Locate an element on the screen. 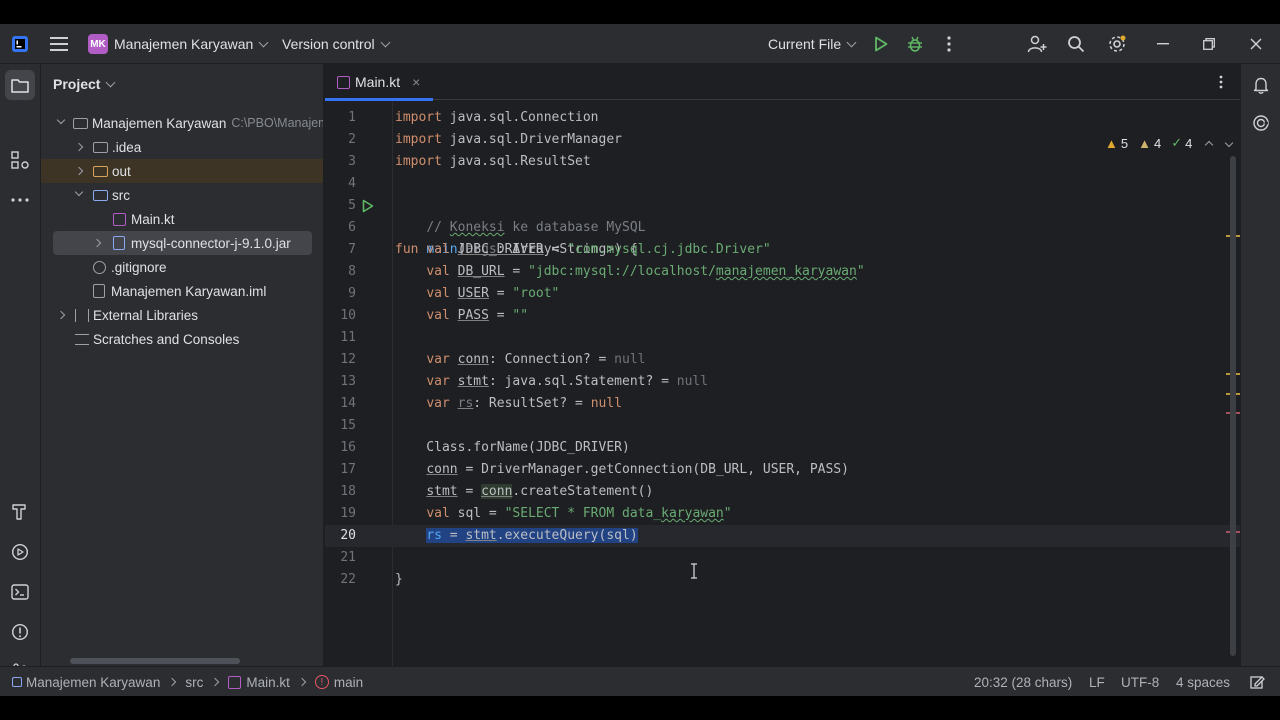 Image resolution: width=1280 pixels, height=720 pixels. code-text: } is located at coordinates (399, 579).